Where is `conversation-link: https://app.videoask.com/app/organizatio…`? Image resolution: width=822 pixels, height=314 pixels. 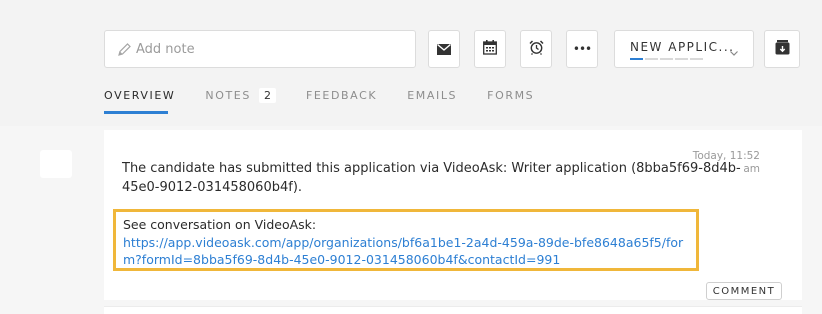 conversation-link: https://app.videoask.com/app/organizatio… is located at coordinates (408, 251).